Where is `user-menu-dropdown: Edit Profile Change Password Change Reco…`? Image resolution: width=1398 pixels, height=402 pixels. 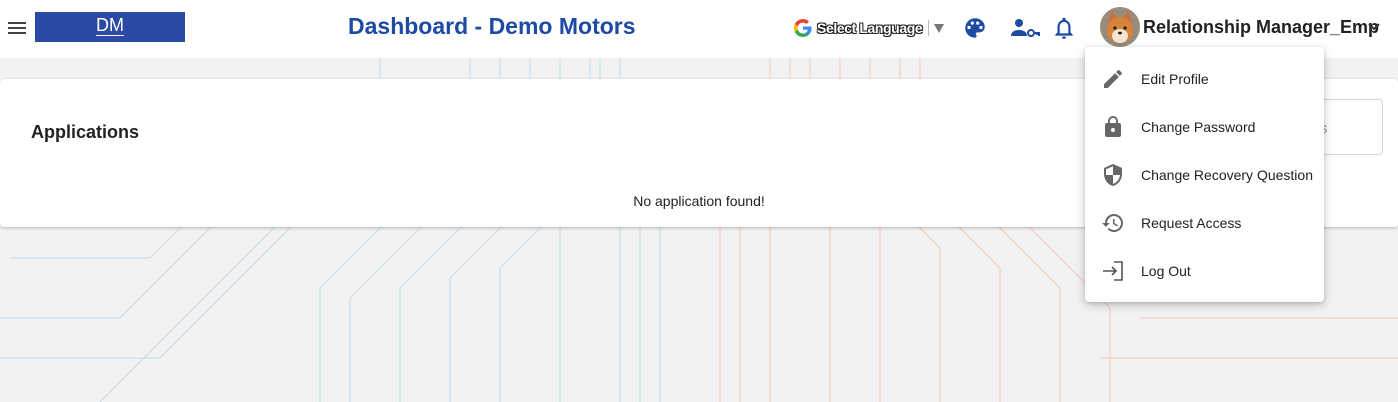 user-menu-dropdown: Edit Profile Change Password Change Reco… is located at coordinates (1204, 174).